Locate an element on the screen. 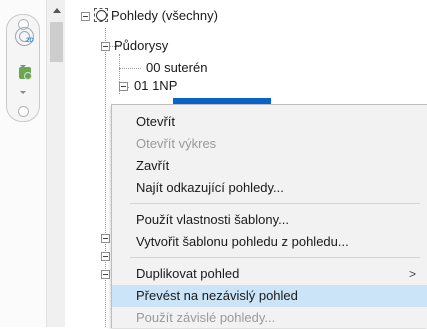 The image size is (427, 329). submenu-arrow-icon: > is located at coordinates (412, 274).